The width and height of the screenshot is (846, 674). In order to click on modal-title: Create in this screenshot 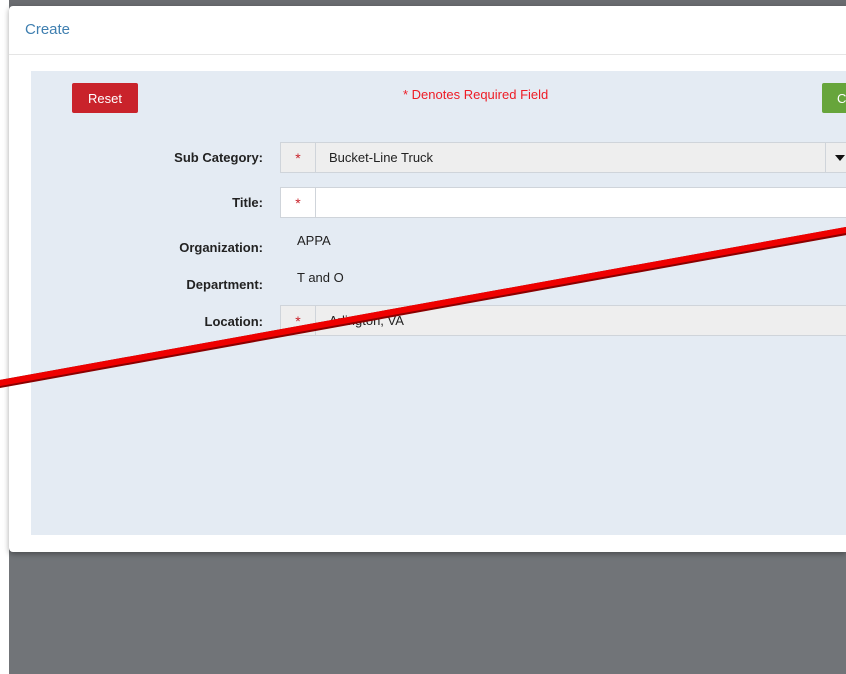, I will do `click(48, 29)`.